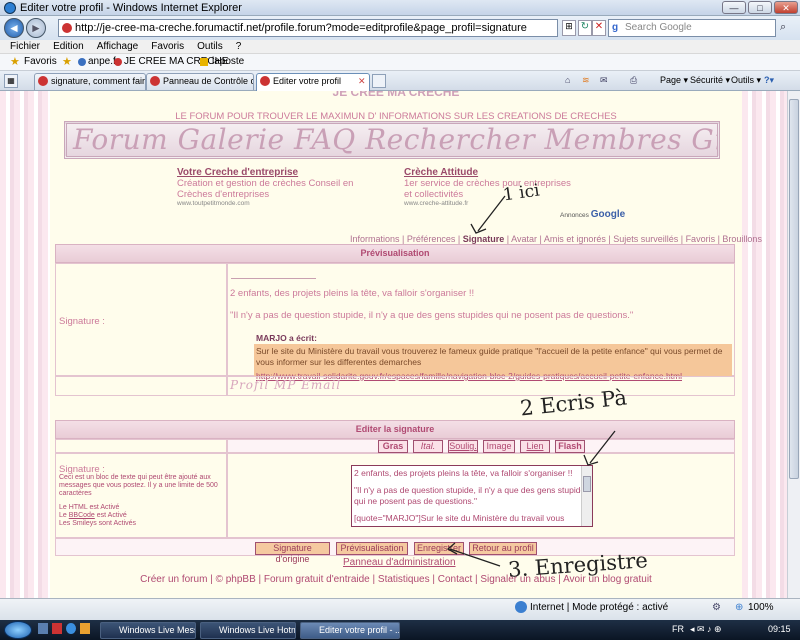 Image resolution: width=800 pixels, height=640 pixels. What do you see at coordinates (67, 62) in the screenshot?
I see `add-favorite-icon: ★` at bounding box center [67, 62].